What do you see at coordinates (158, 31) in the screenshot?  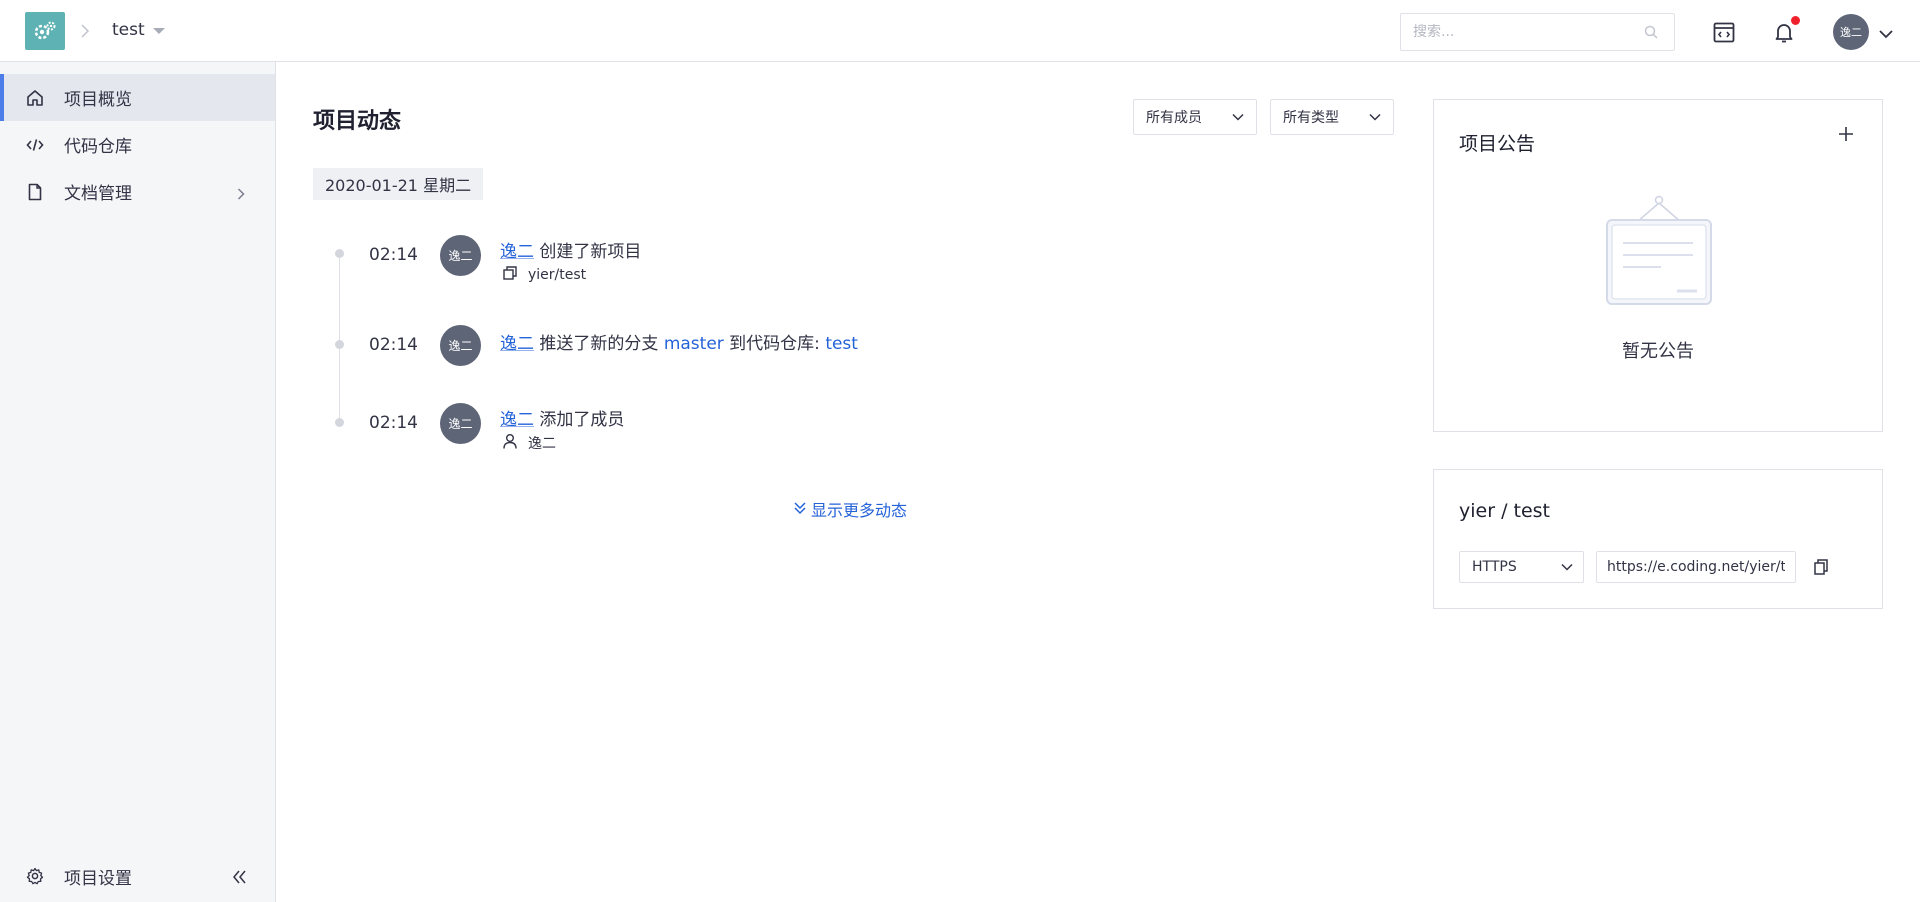 I see `caret-down-icon` at bounding box center [158, 31].